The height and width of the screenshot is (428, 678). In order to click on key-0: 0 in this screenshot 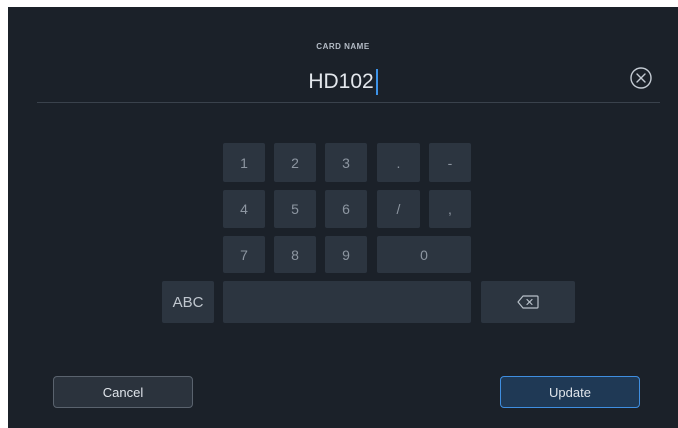, I will do `click(424, 254)`.